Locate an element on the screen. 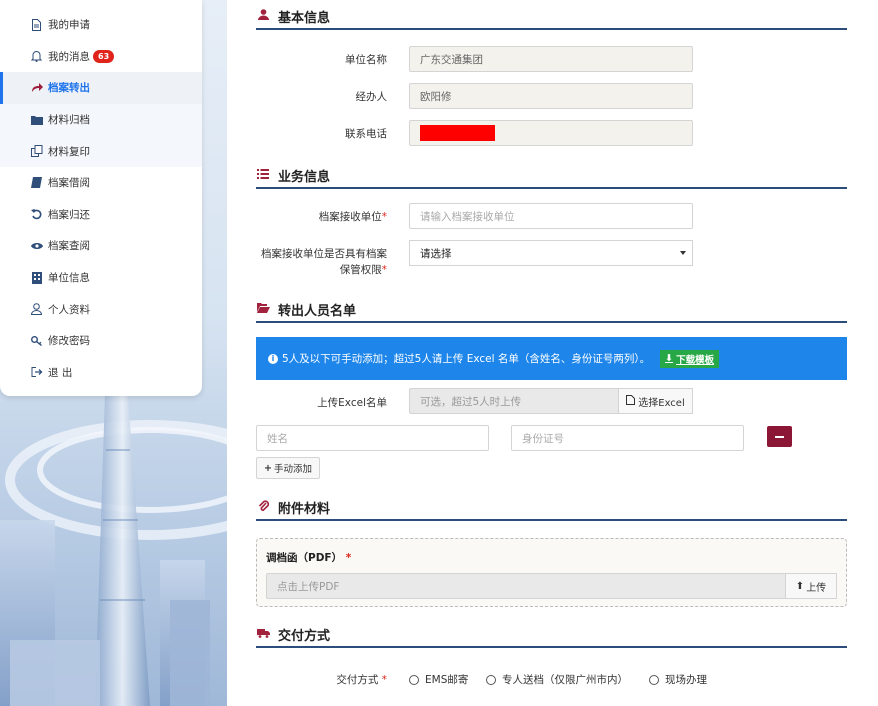 The width and height of the screenshot is (878, 706). upload-icon: ⬆ is located at coordinates (800, 586).